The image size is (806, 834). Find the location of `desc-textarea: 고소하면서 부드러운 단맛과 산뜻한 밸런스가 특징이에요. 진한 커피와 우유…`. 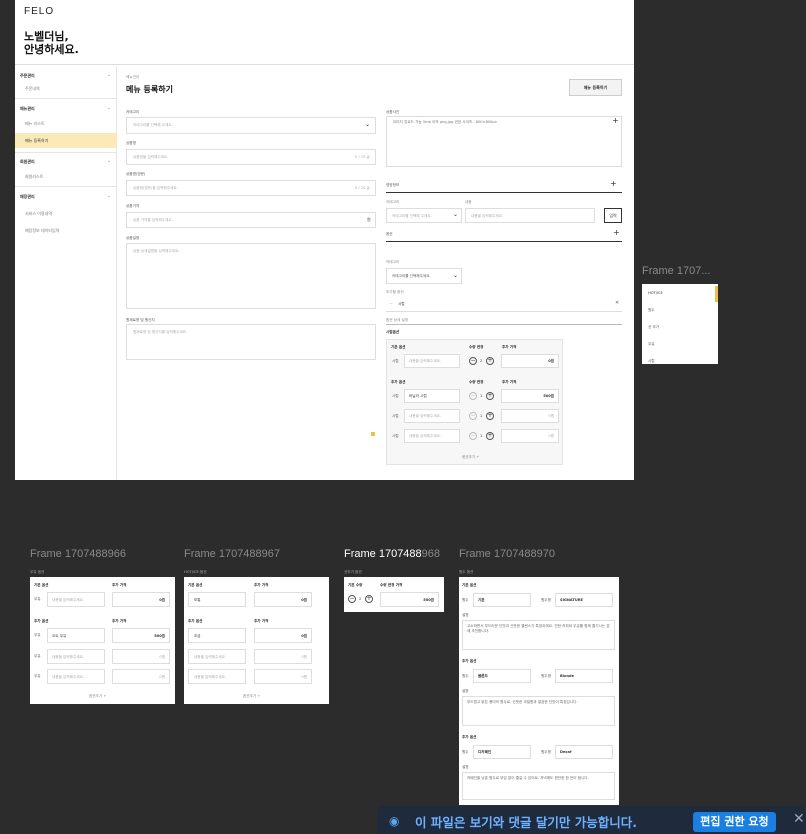

desc-textarea: 고소하면서 부드러운 단맛과 산뜻한 밸런스가 특징이에요. 진한 커피와 우유… is located at coordinates (538, 635).